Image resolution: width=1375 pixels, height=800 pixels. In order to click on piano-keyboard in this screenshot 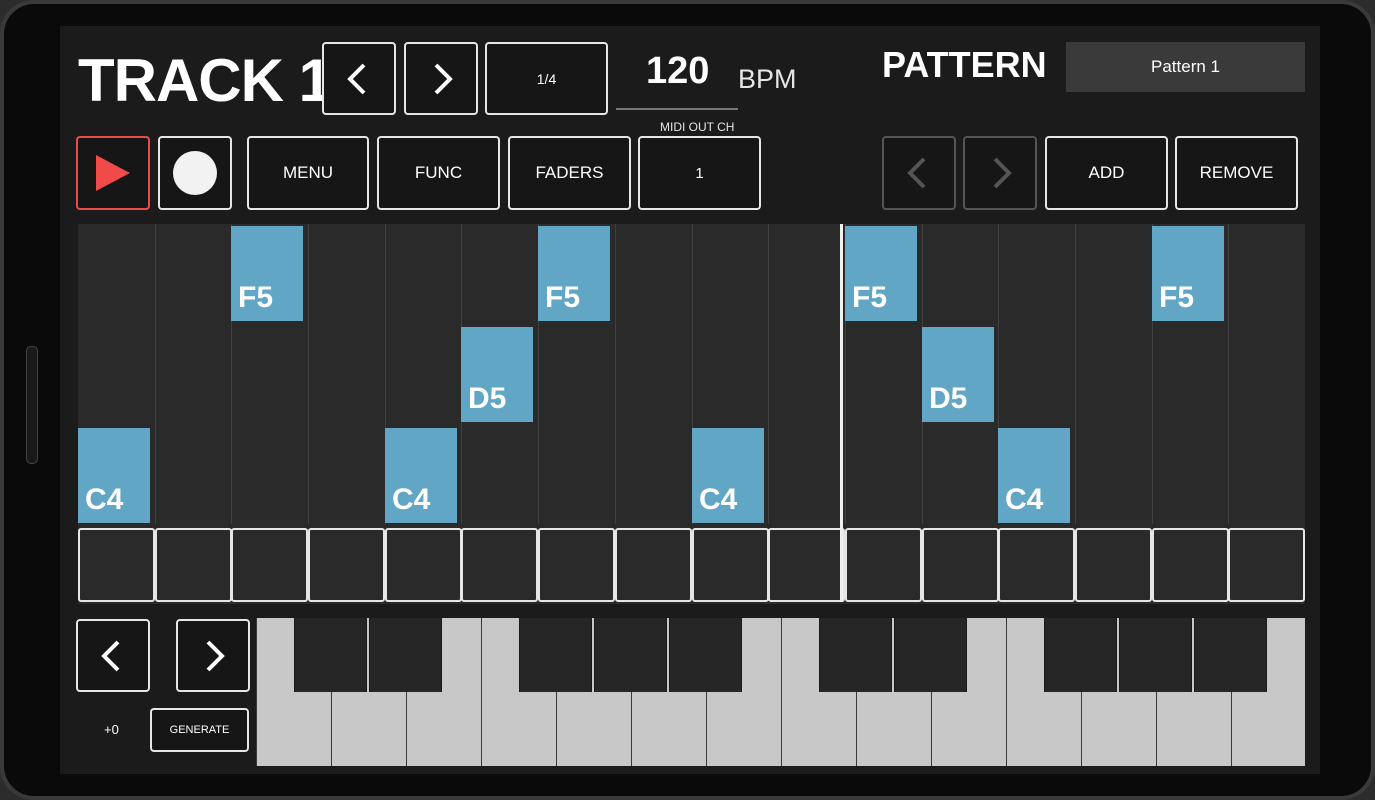, I will do `click(780, 692)`.